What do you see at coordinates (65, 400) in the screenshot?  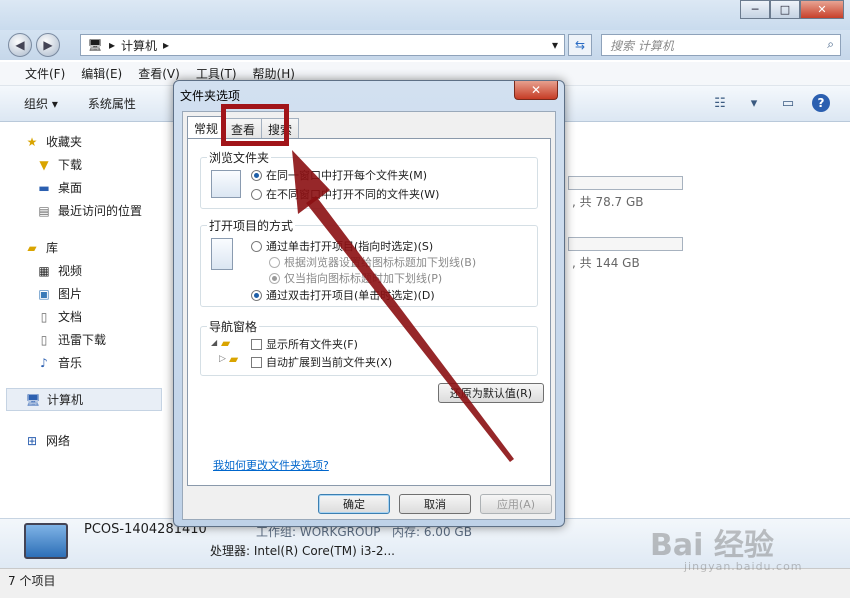 I see `sidebar-item-label: 计算机` at bounding box center [65, 400].